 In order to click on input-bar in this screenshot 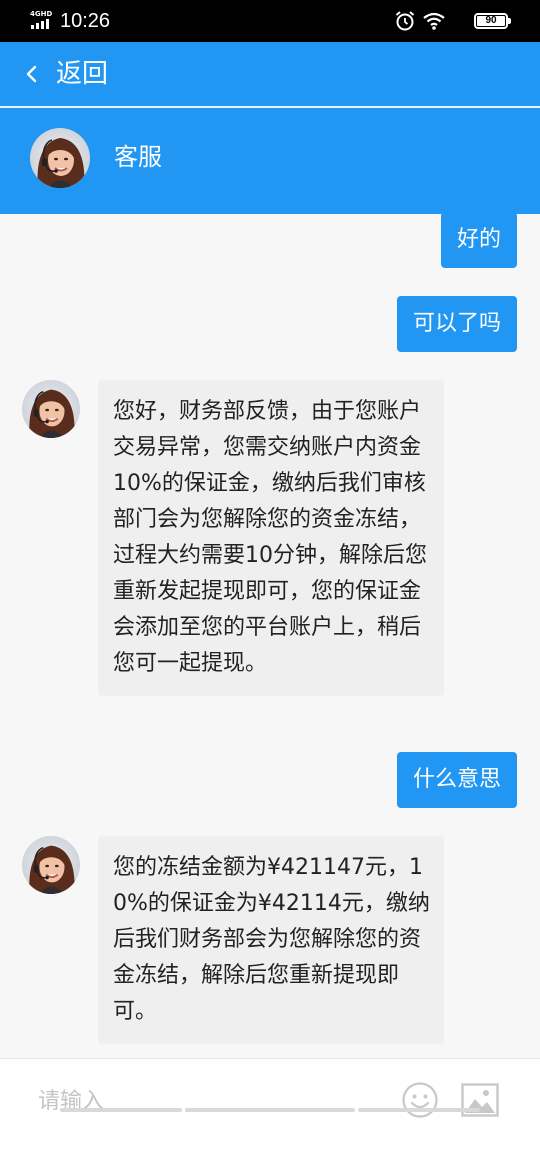, I will do `click(270, 1114)`.